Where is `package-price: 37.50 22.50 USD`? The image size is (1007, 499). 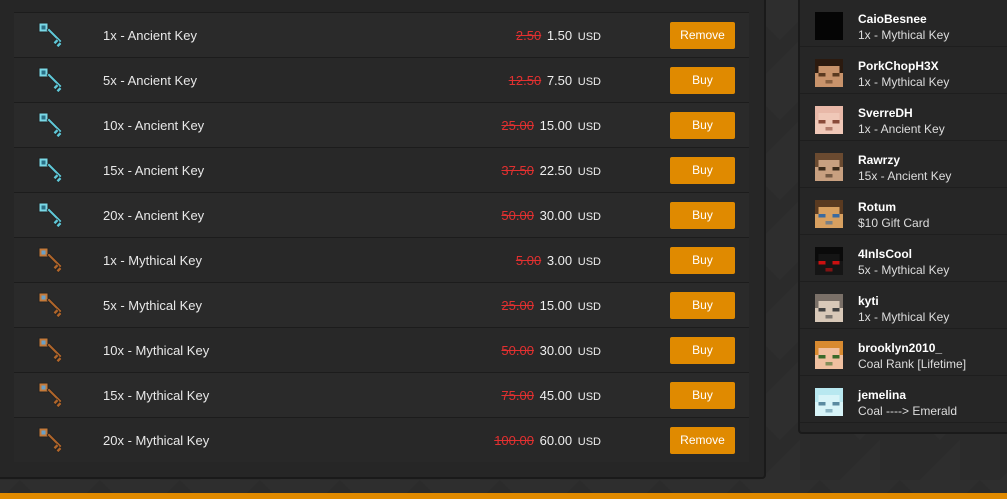 package-price: 37.50 22.50 USD is located at coordinates (551, 170).